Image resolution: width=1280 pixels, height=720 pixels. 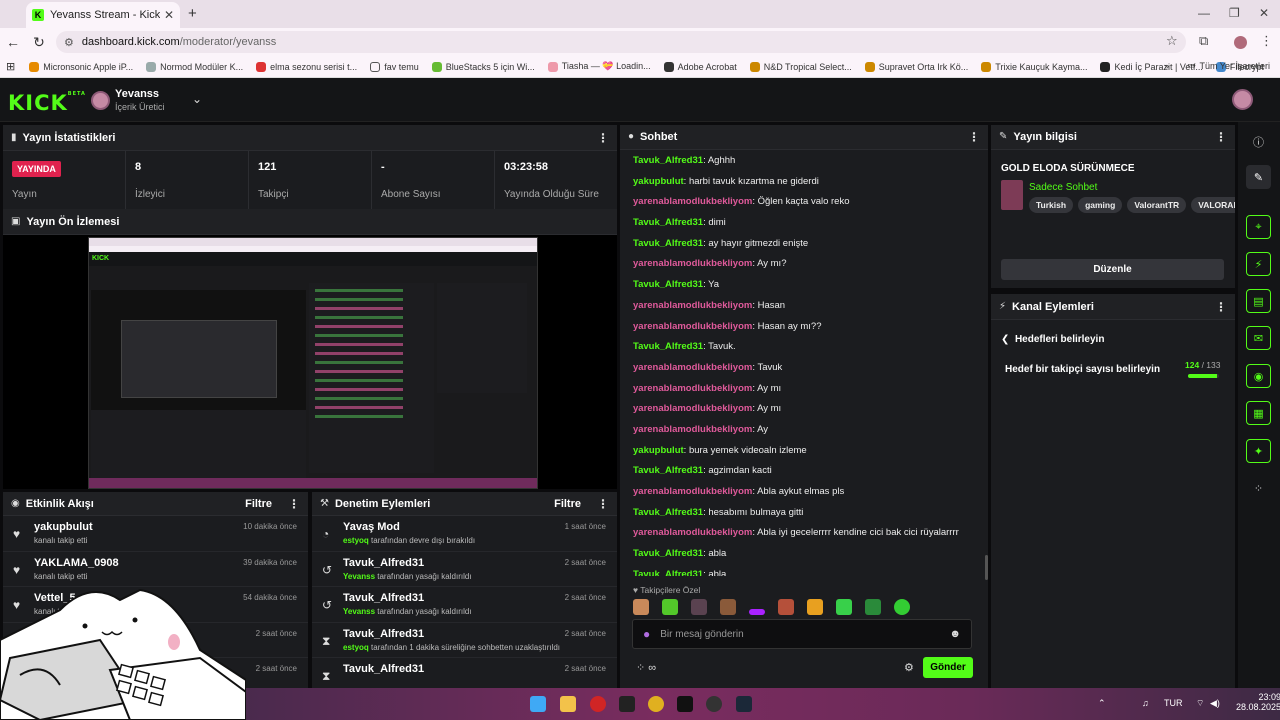 I want to click on emoji-icon: ☻, so click(x=955, y=634).